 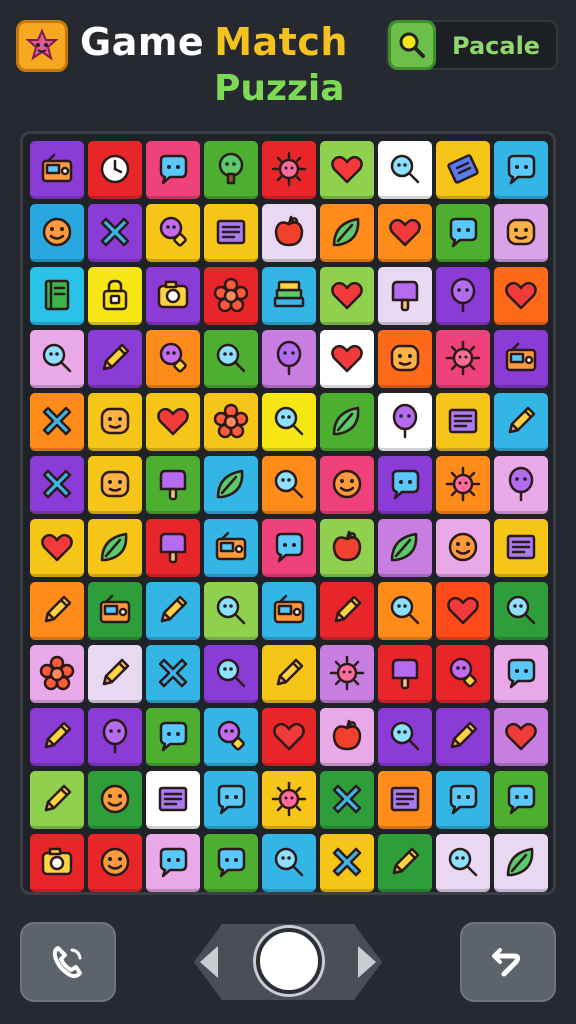 I want to click on profile-button: Pacale, so click(x=472, y=45).